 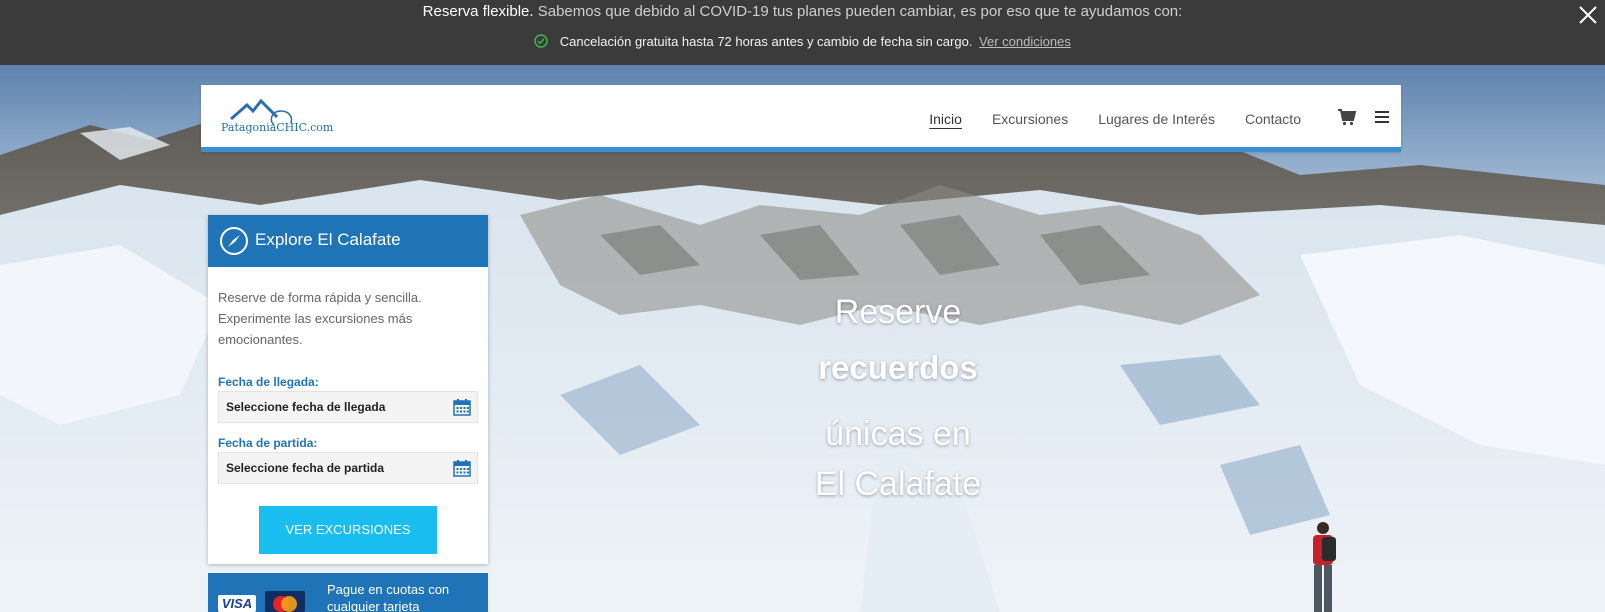 What do you see at coordinates (898, 434) in the screenshot?
I see `hero-line-3: únicas en` at bounding box center [898, 434].